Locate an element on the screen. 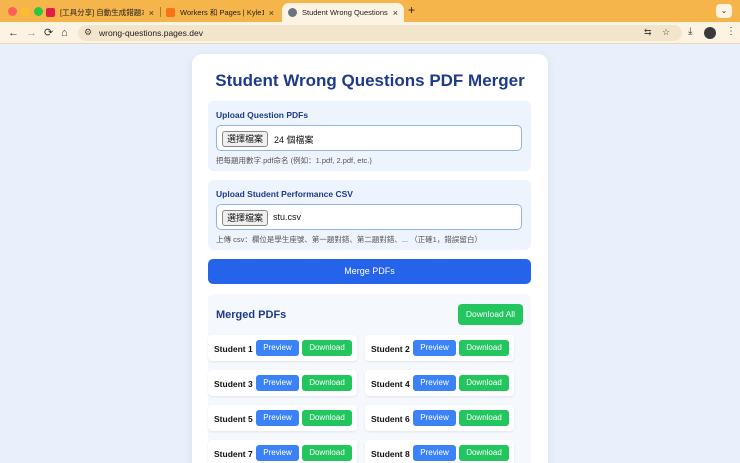  merged-pdfs-title: Merged PDFs is located at coordinates (251, 315).